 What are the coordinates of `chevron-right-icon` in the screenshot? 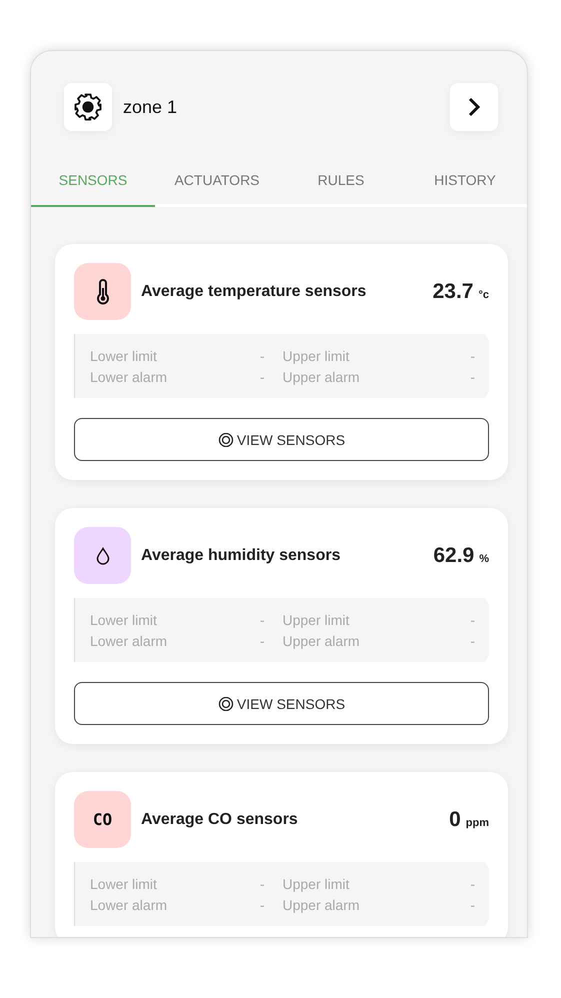 It's located at (474, 107).